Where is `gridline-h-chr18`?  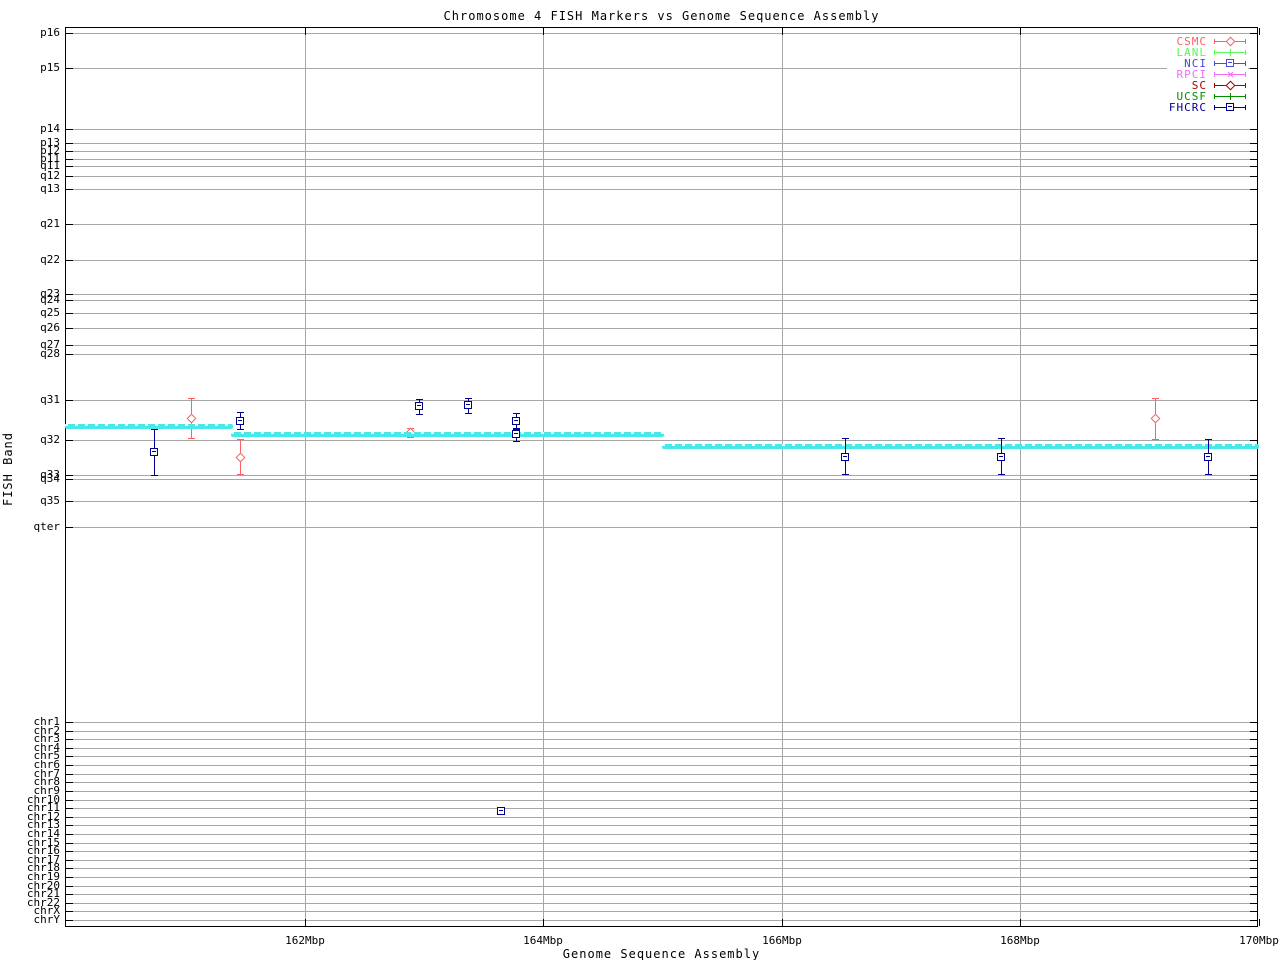
gridline-h-chr18 is located at coordinates (661, 868).